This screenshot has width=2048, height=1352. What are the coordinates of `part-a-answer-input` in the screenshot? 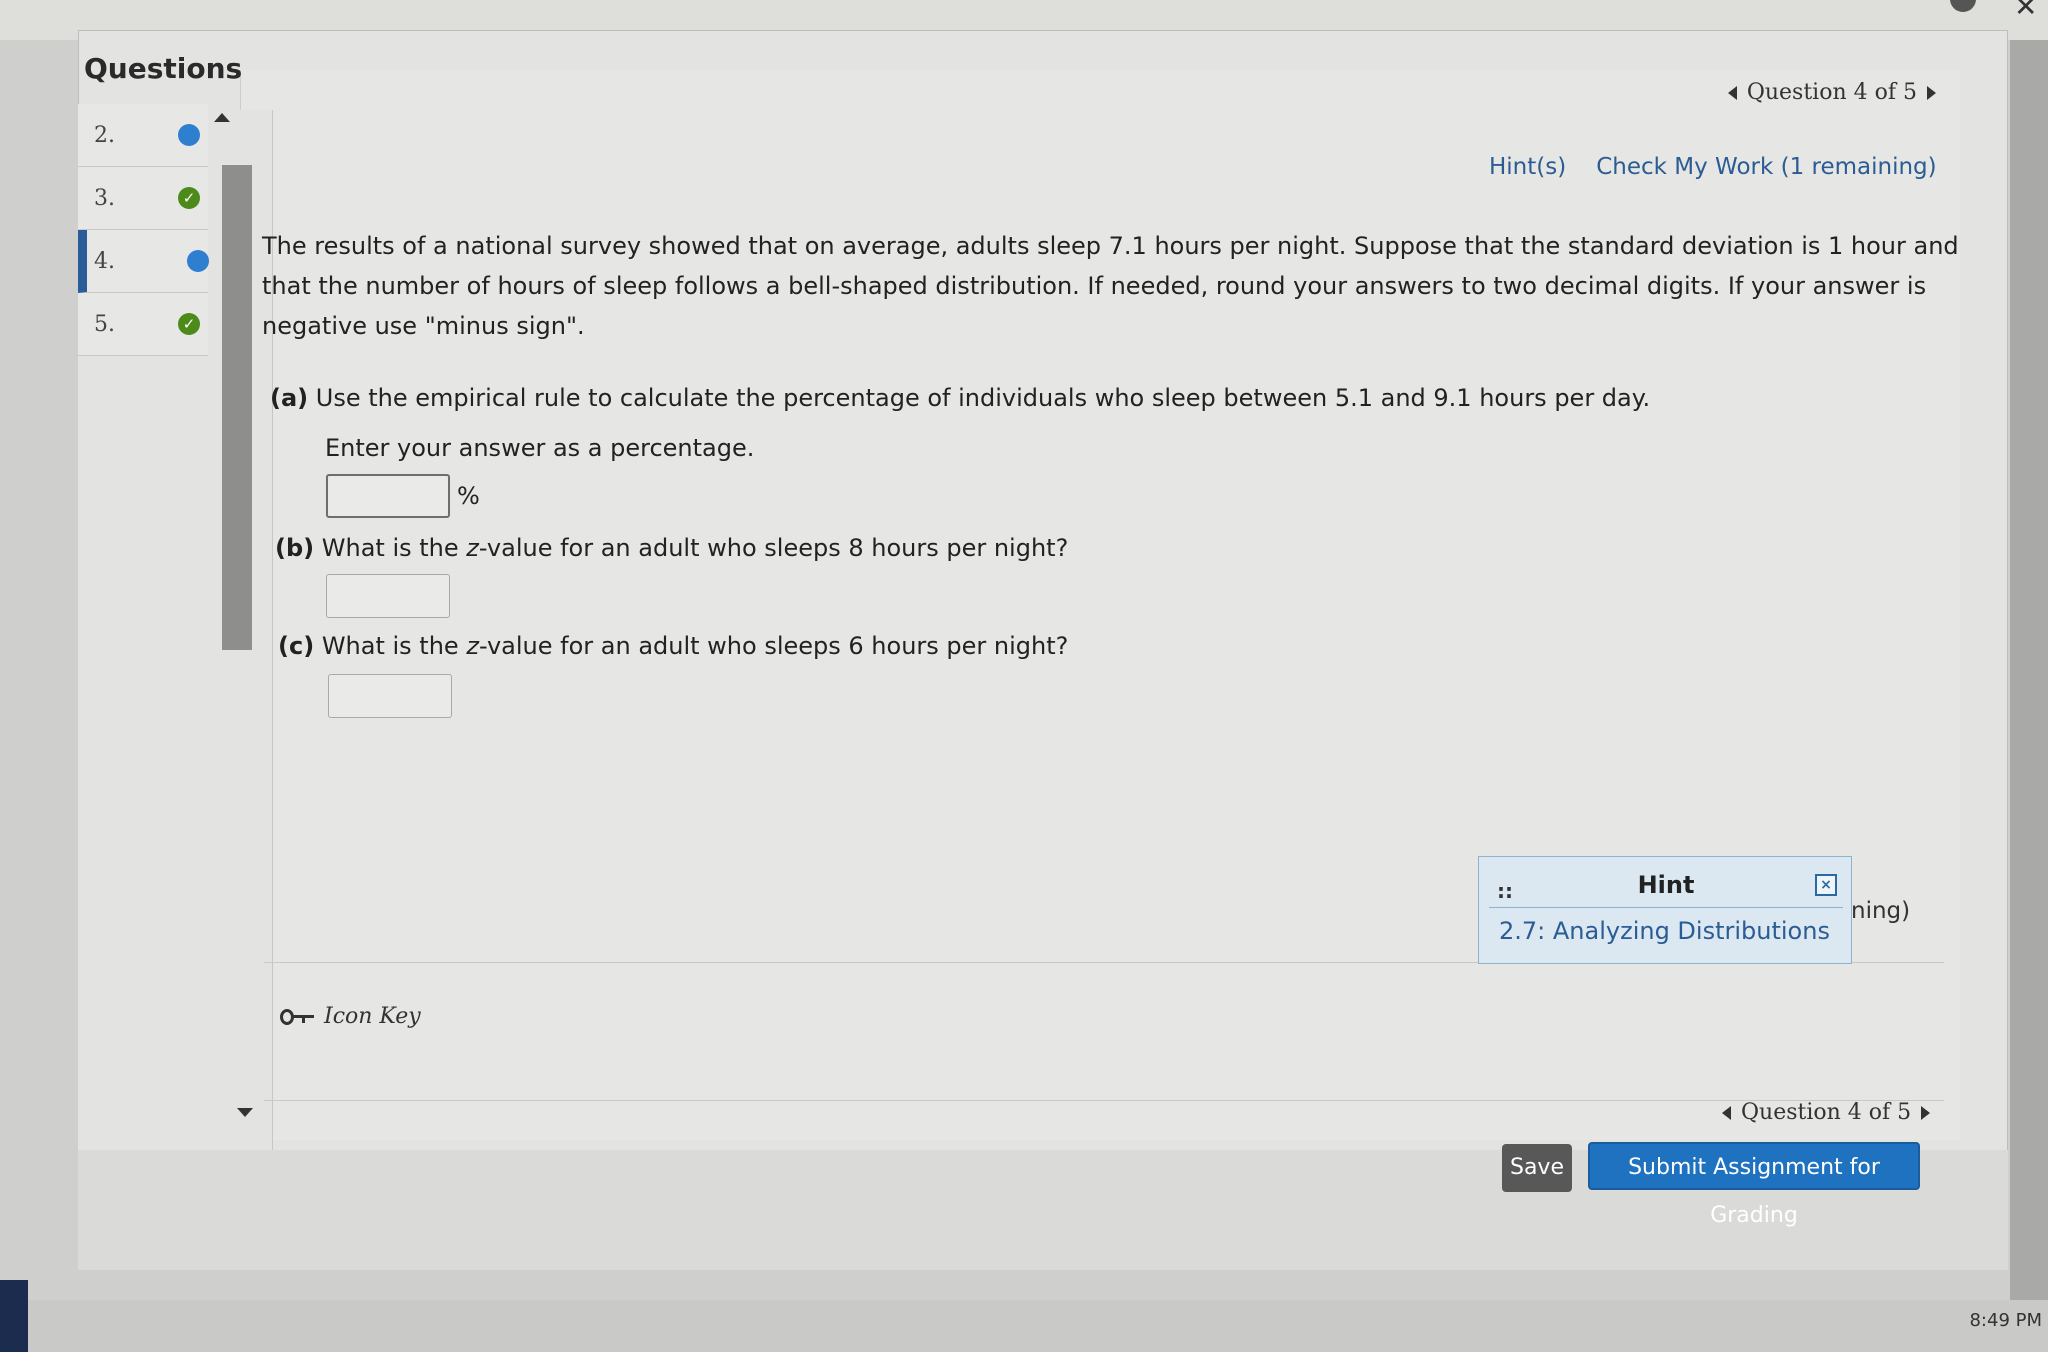 It's located at (388, 496).